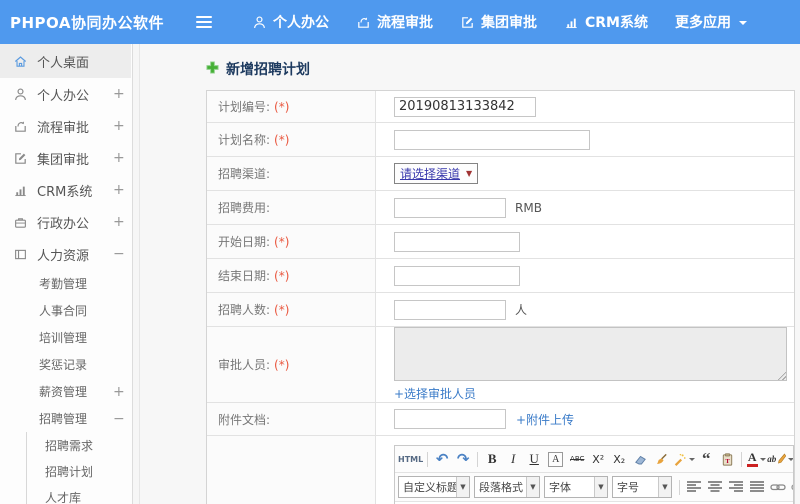 The width and height of the screenshot is (800, 504). I want to click on approver-textarea, so click(590, 354).